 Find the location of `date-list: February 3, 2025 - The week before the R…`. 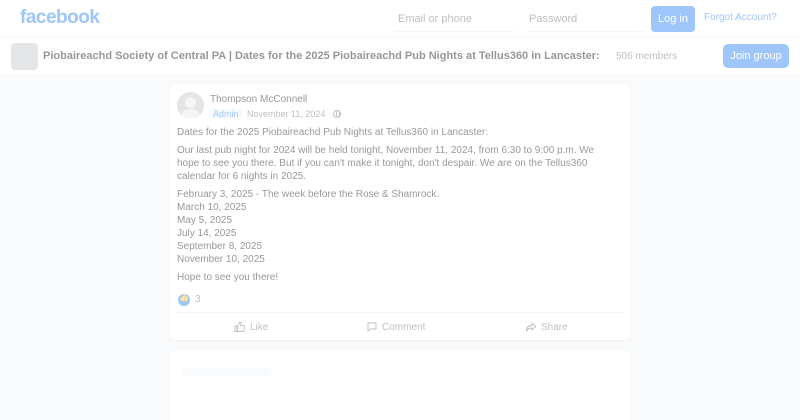

date-list: February 3, 2025 - The week before the R… is located at coordinates (397, 227).